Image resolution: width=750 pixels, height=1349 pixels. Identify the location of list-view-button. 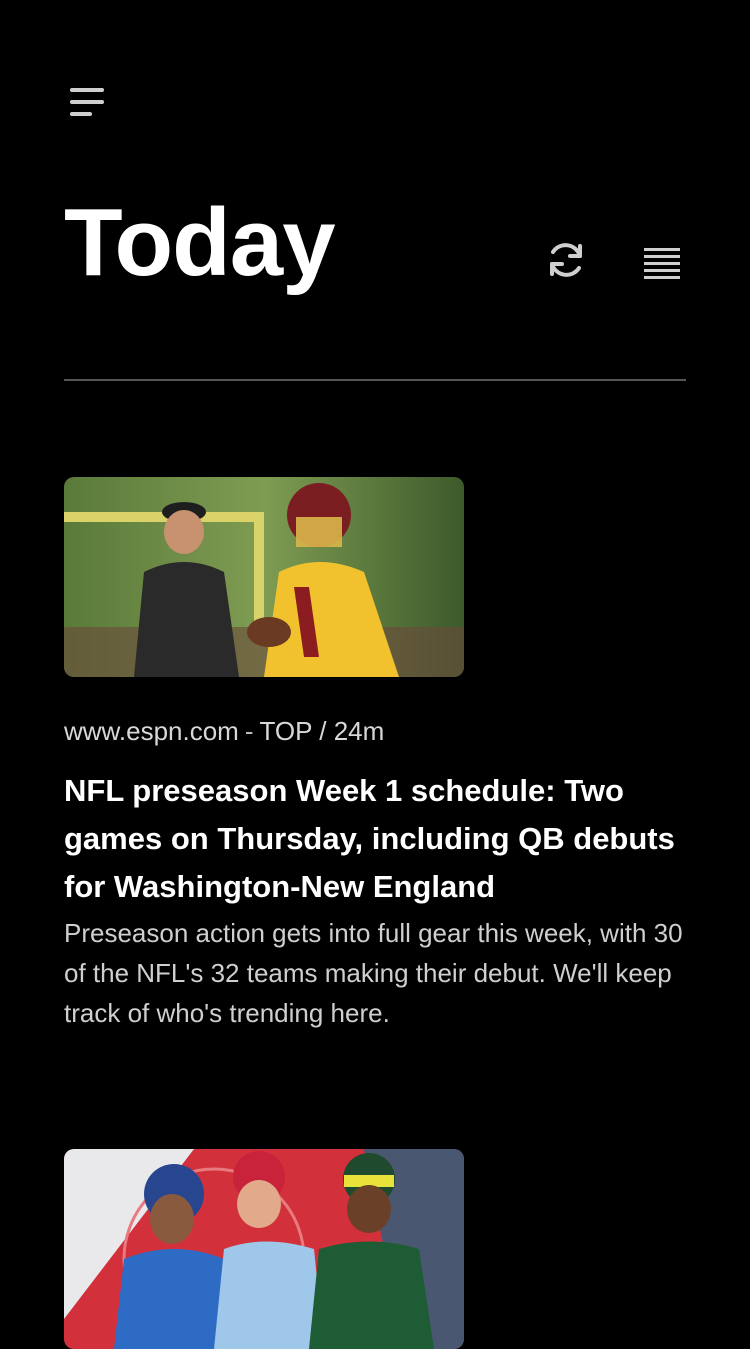
(662, 262).